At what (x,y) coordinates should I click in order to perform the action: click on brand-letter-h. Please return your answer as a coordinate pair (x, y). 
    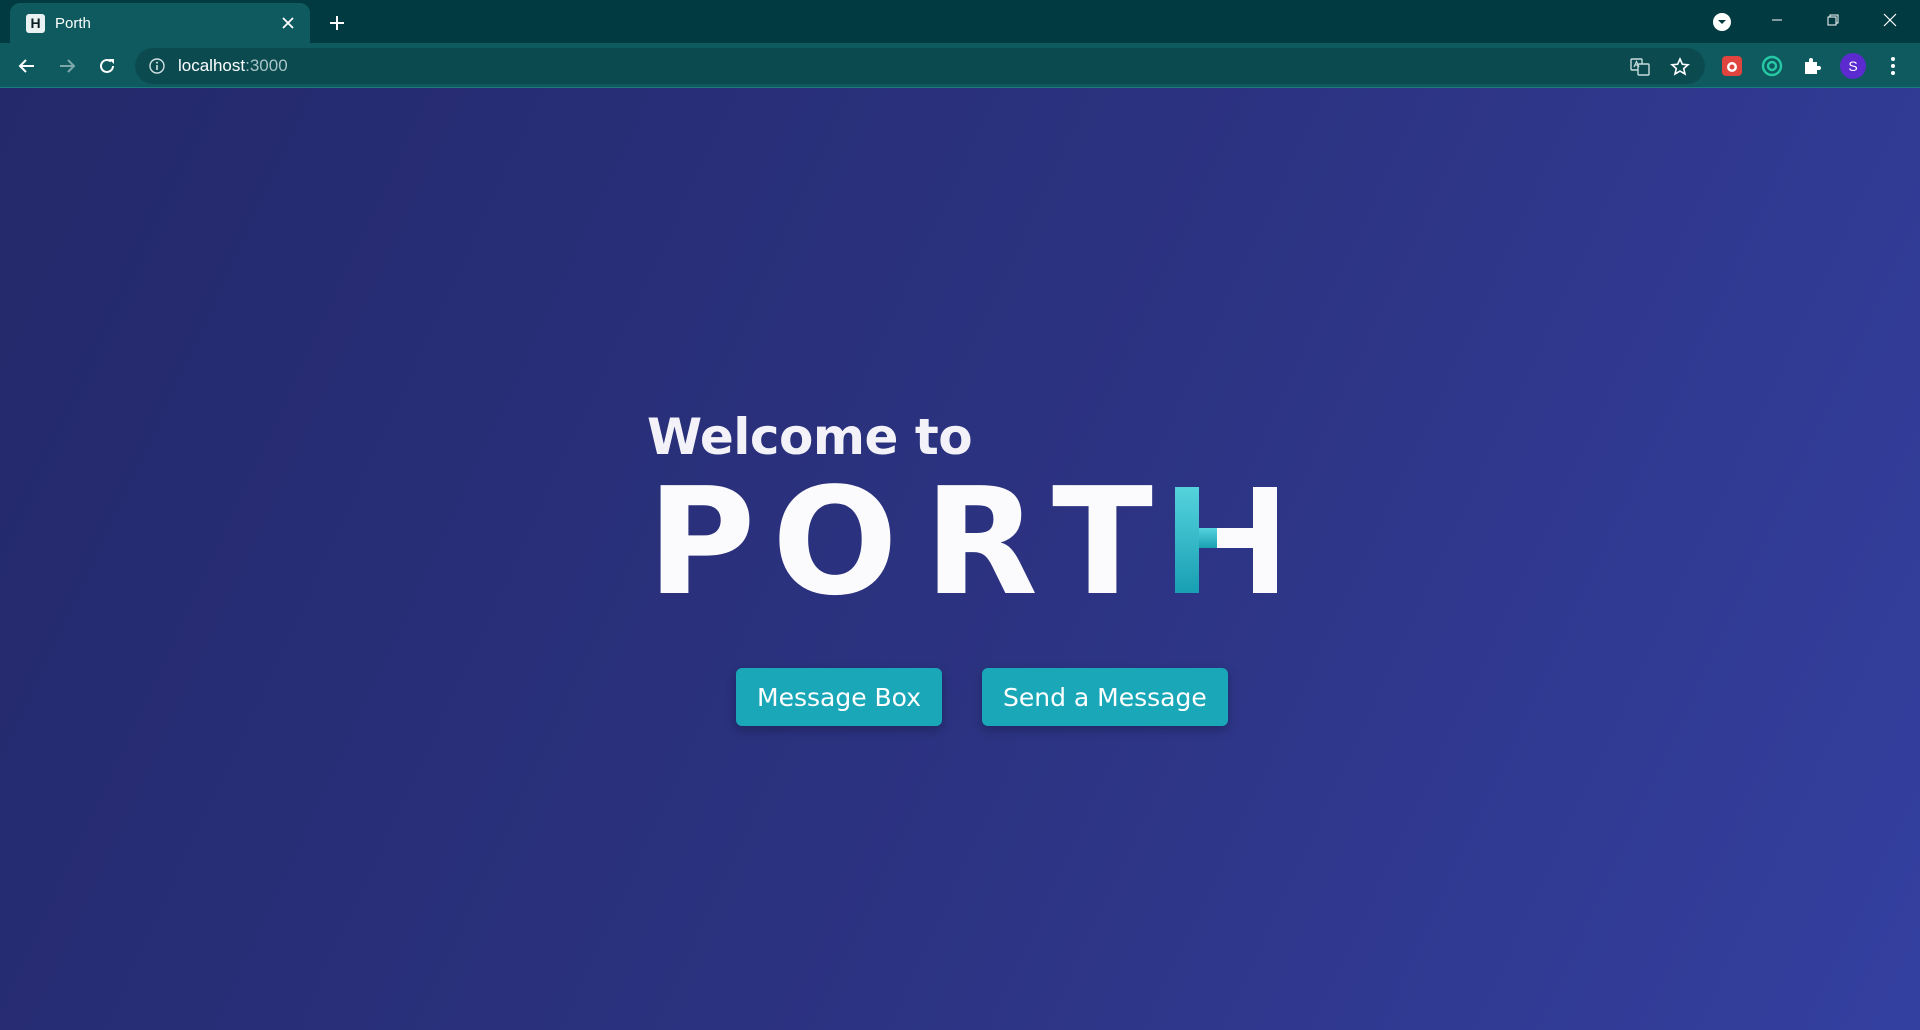
    Looking at the image, I should click on (1226, 540).